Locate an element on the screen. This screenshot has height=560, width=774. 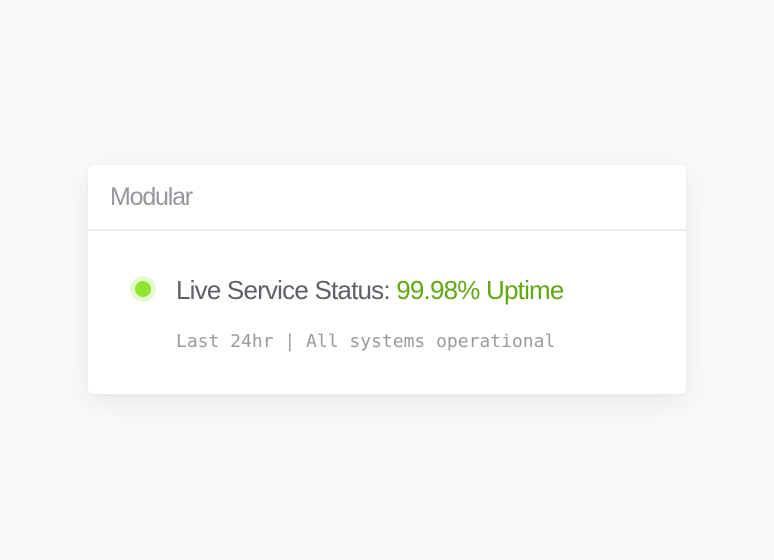
card-header: Modular is located at coordinates (387, 198).